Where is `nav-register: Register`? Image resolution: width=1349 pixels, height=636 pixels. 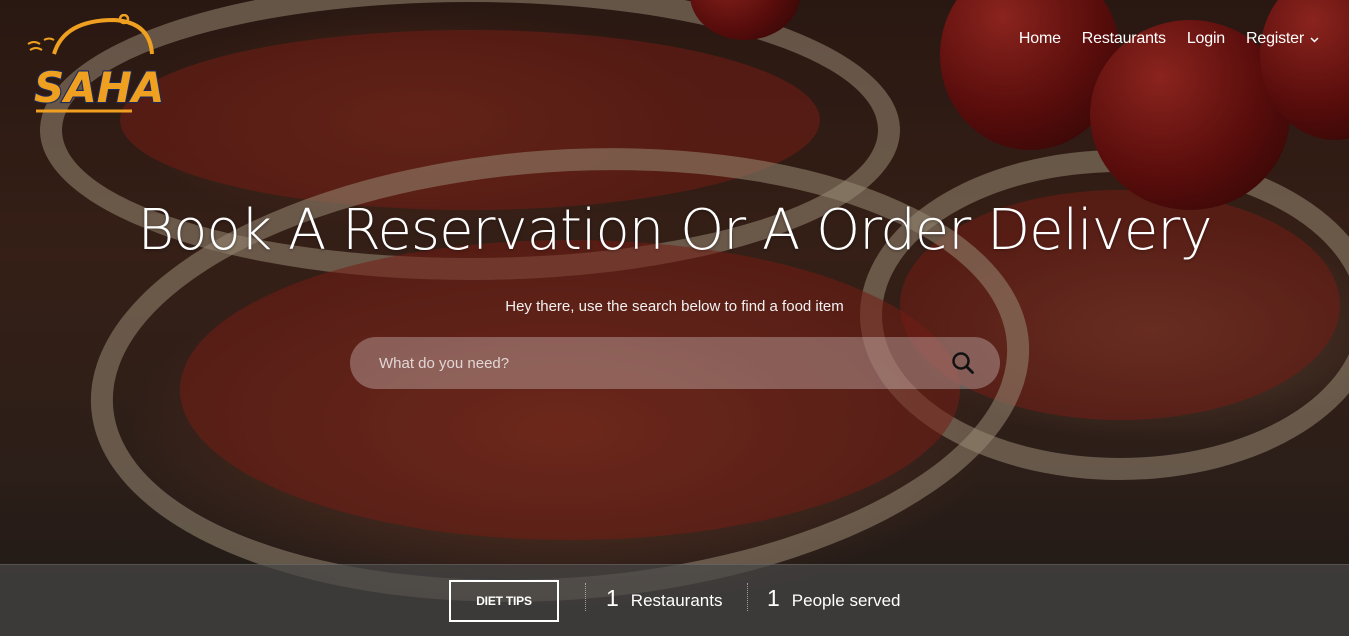
nav-register: Register is located at coordinates (1282, 39).